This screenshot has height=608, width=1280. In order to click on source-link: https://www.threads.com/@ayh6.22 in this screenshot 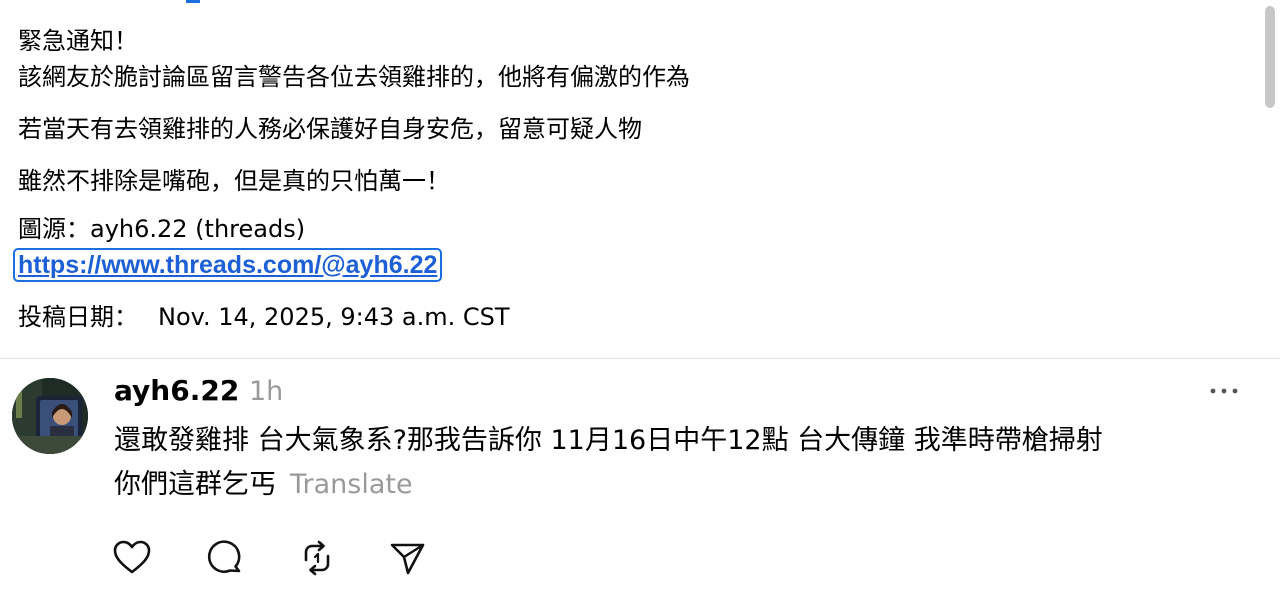, I will do `click(227, 265)`.